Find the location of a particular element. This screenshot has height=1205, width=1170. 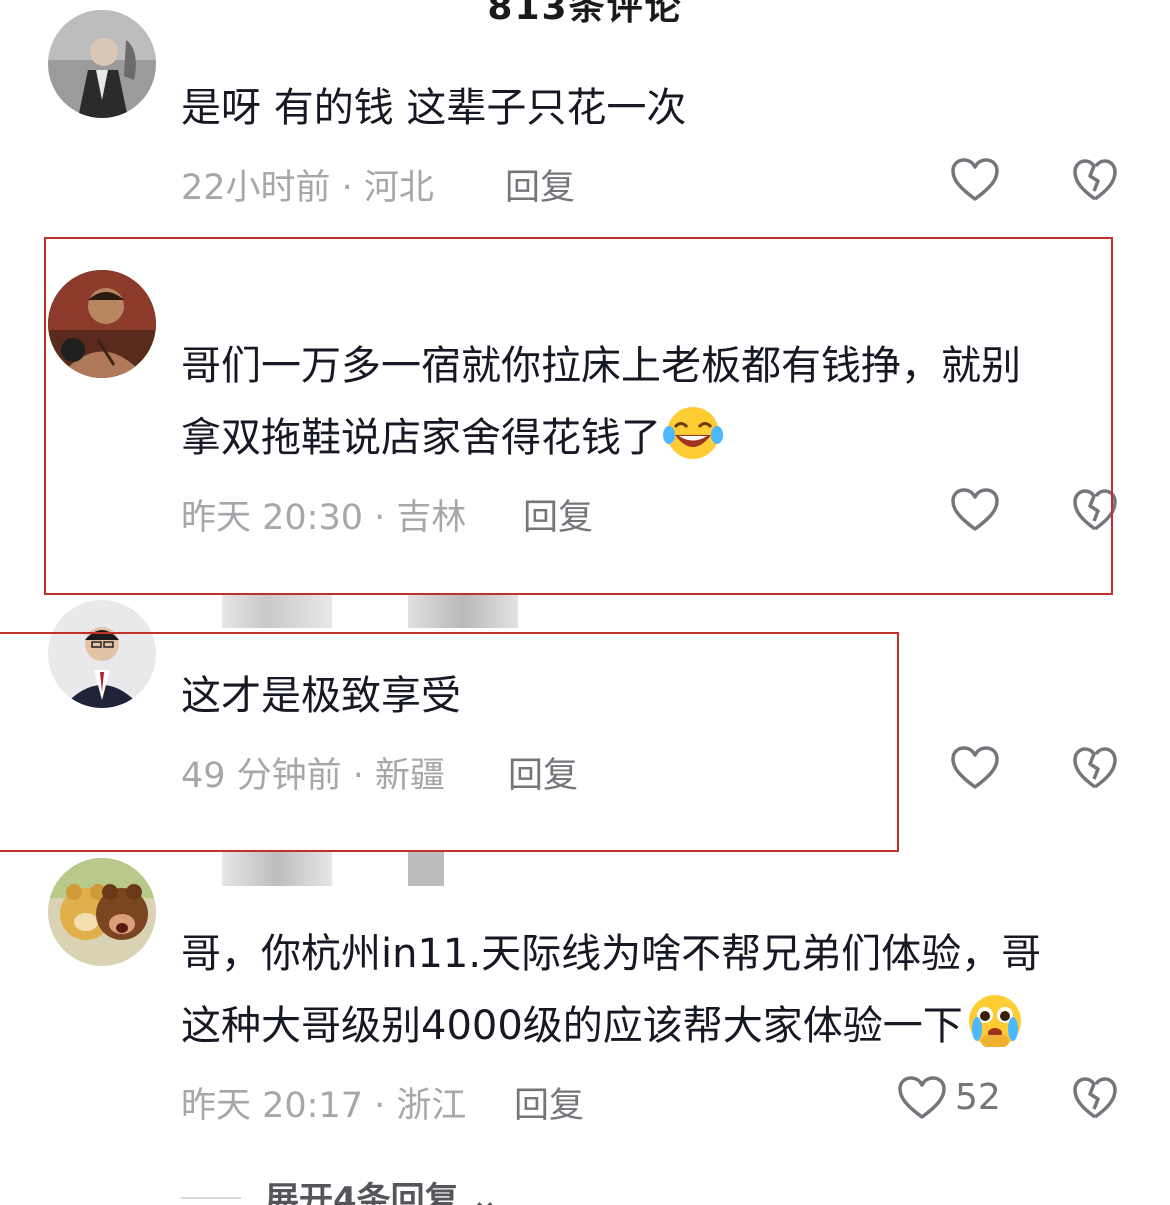

comments-count-title: 813条评论 is located at coordinates (585, 14).